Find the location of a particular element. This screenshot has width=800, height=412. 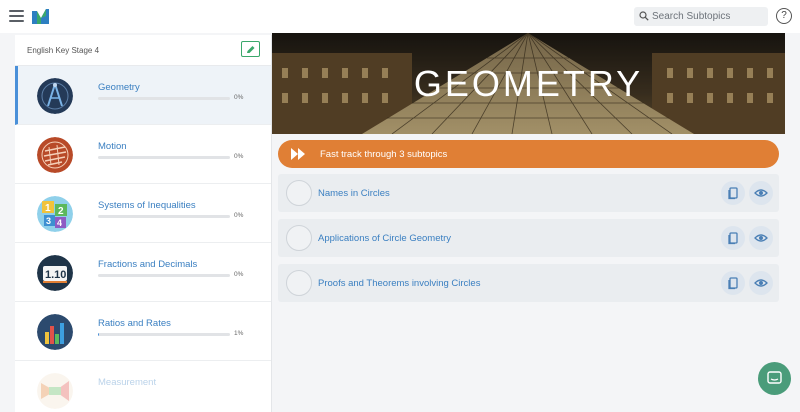

top-bar: ? is located at coordinates (400, 16).